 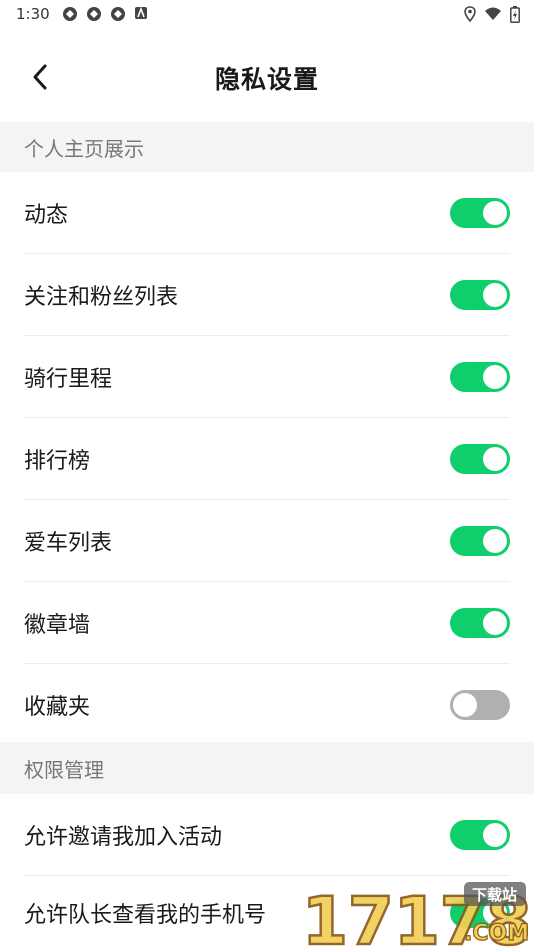 What do you see at coordinates (267, 147) in the screenshot?
I see `section-header-profile: 个人主页展示` at bounding box center [267, 147].